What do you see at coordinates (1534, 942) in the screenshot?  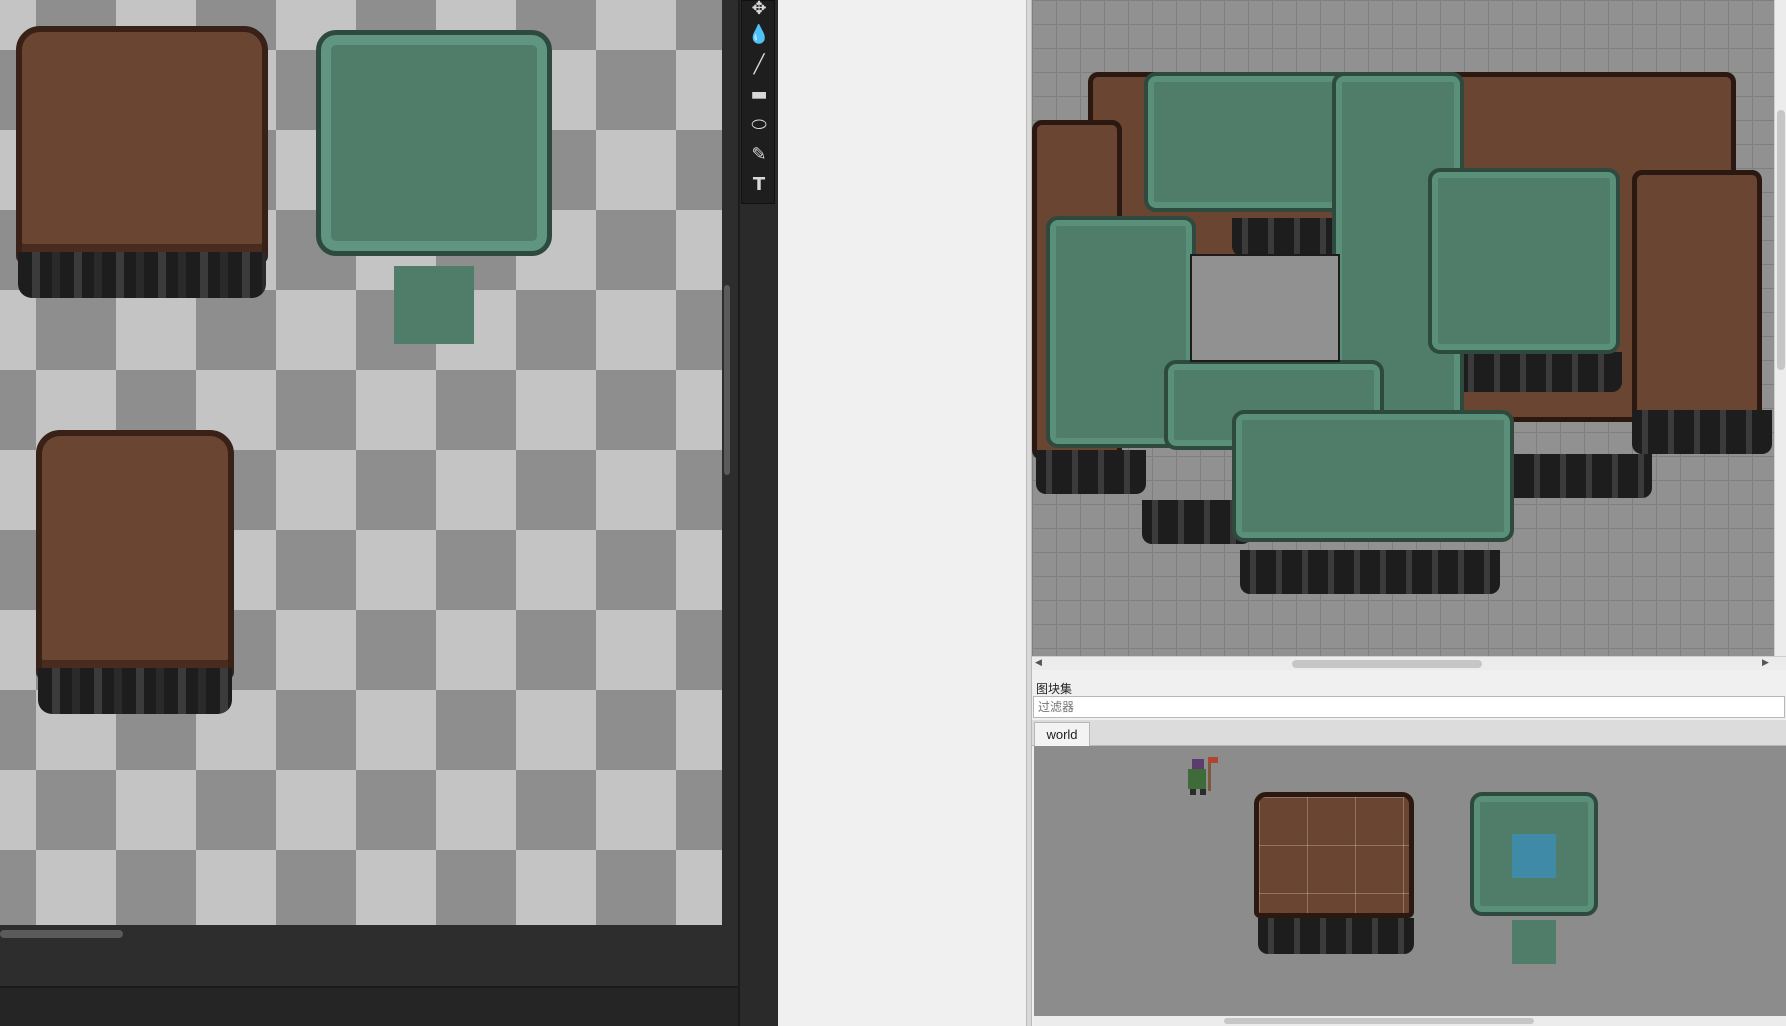 I see `tileset-grass-single-tile` at bounding box center [1534, 942].